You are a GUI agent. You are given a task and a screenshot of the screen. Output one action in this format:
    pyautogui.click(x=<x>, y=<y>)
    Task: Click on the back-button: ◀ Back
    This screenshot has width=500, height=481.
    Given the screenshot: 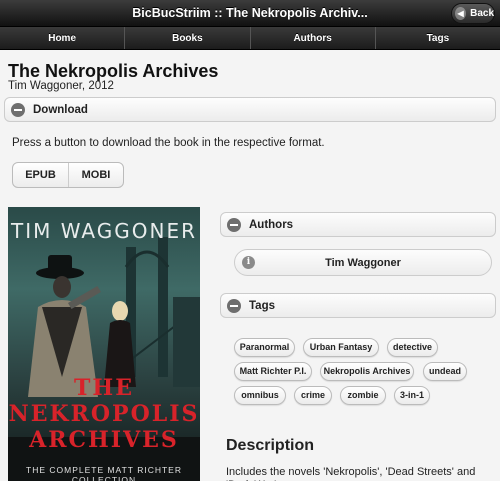 What is the action you would take?
    pyautogui.click(x=473, y=13)
    